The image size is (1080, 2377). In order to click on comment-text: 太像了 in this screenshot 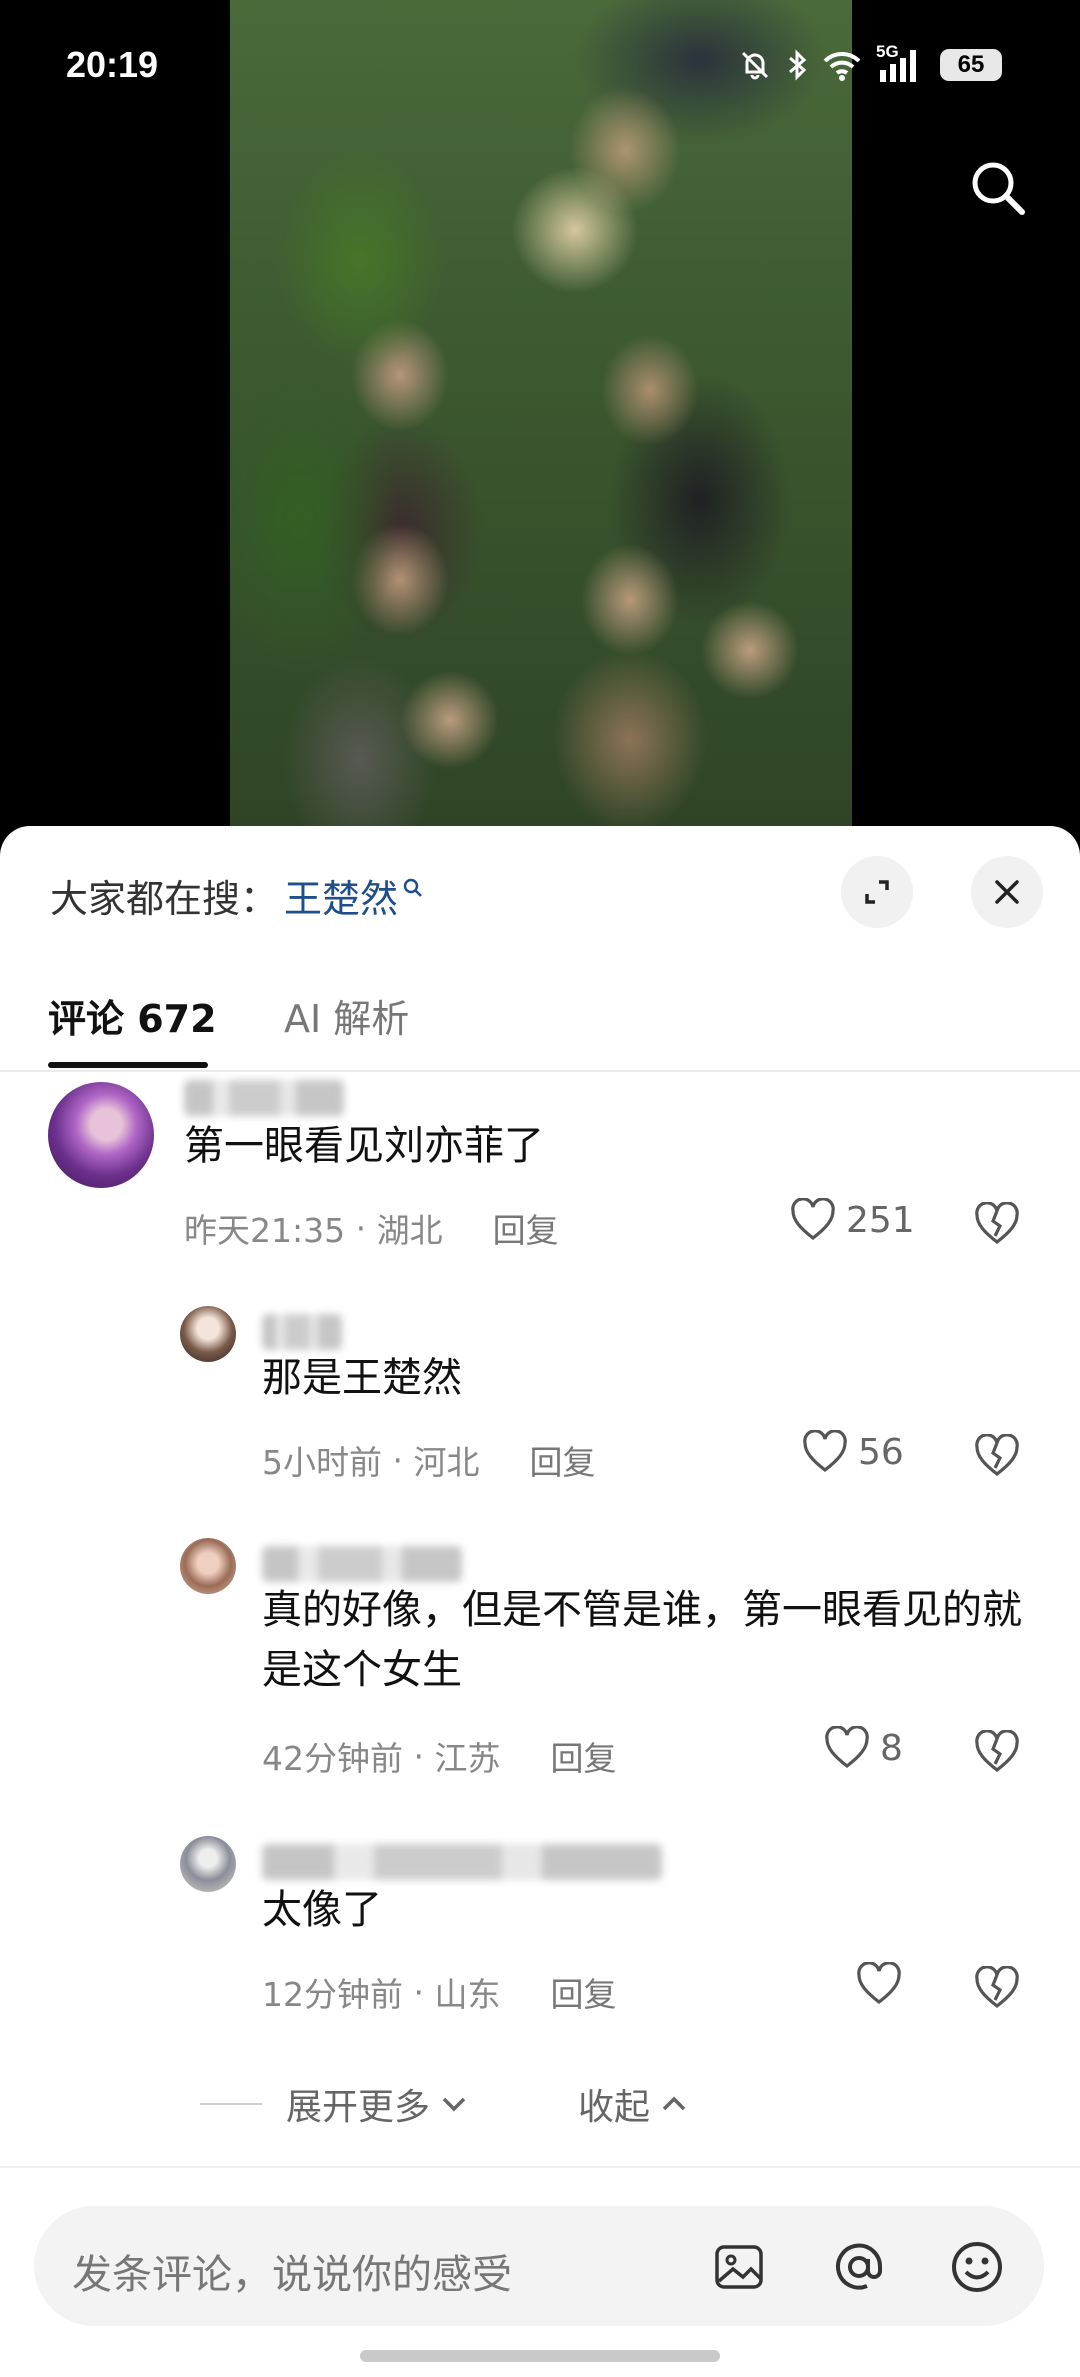, I will do `click(322, 1910)`.